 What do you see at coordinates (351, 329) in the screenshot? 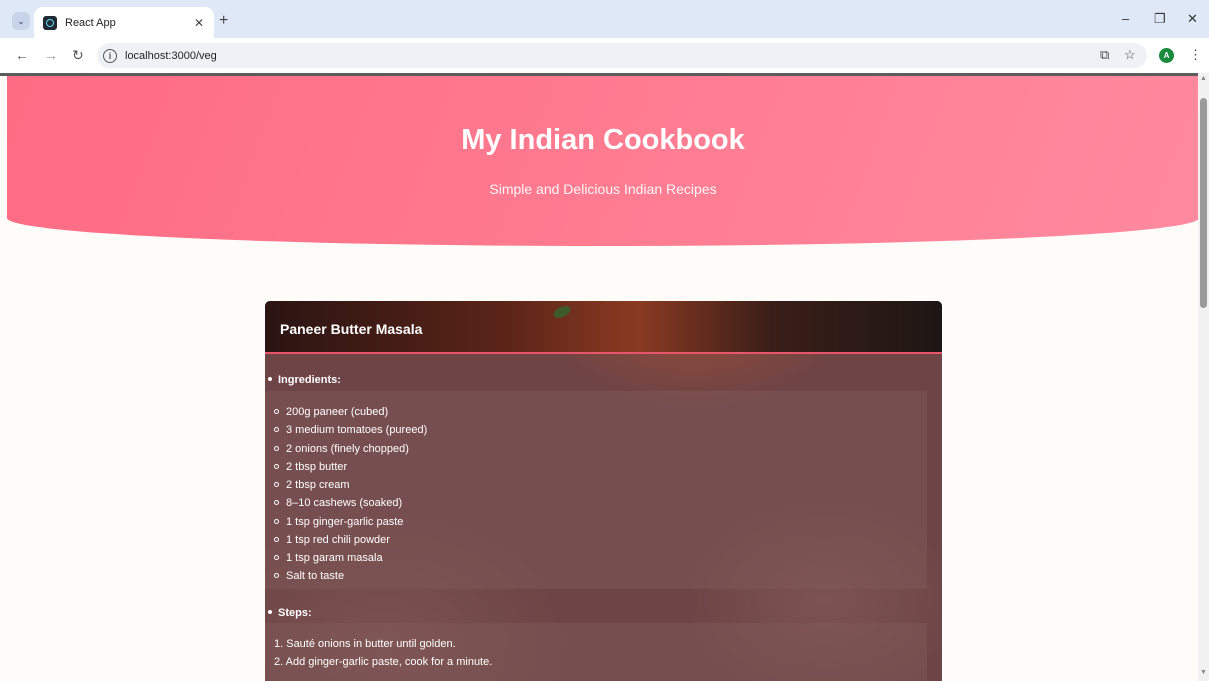
I see `recipe-title: Paneer Butter Masala` at bounding box center [351, 329].